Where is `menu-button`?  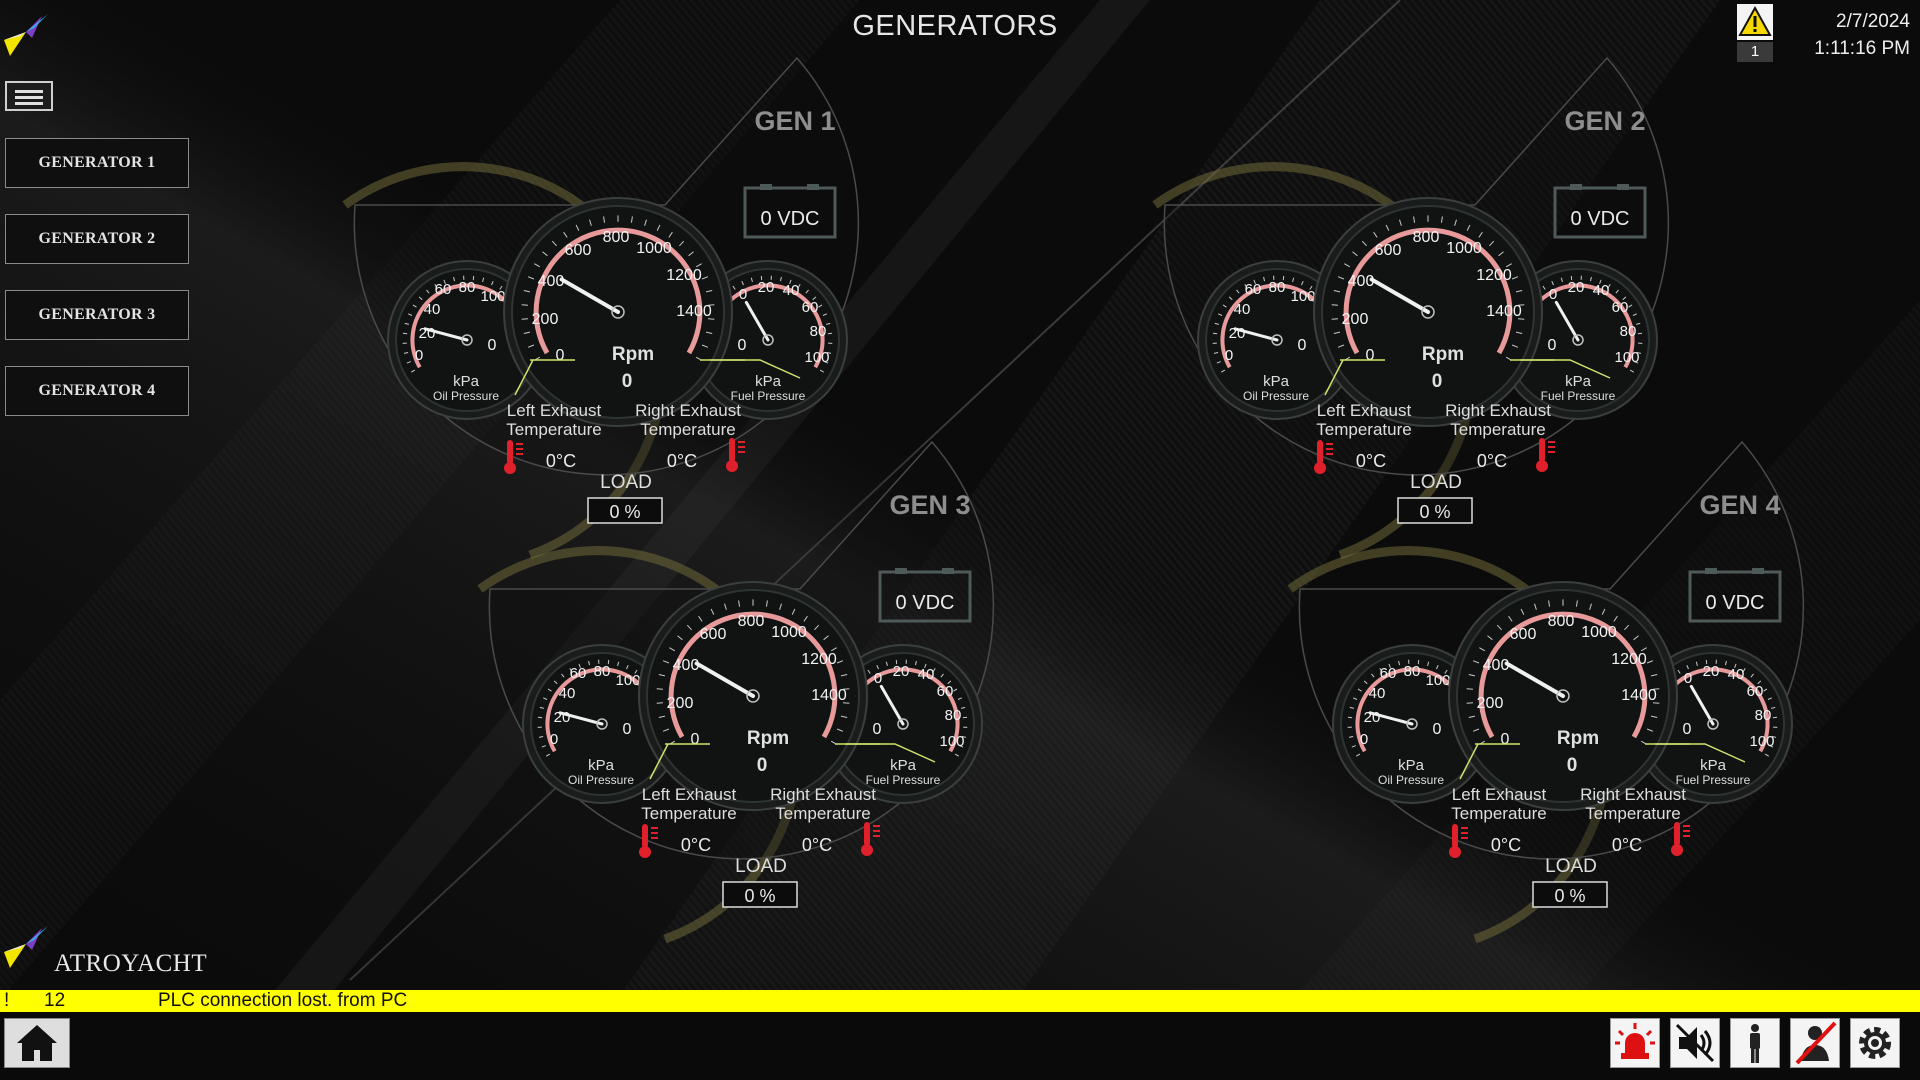
menu-button is located at coordinates (29, 96).